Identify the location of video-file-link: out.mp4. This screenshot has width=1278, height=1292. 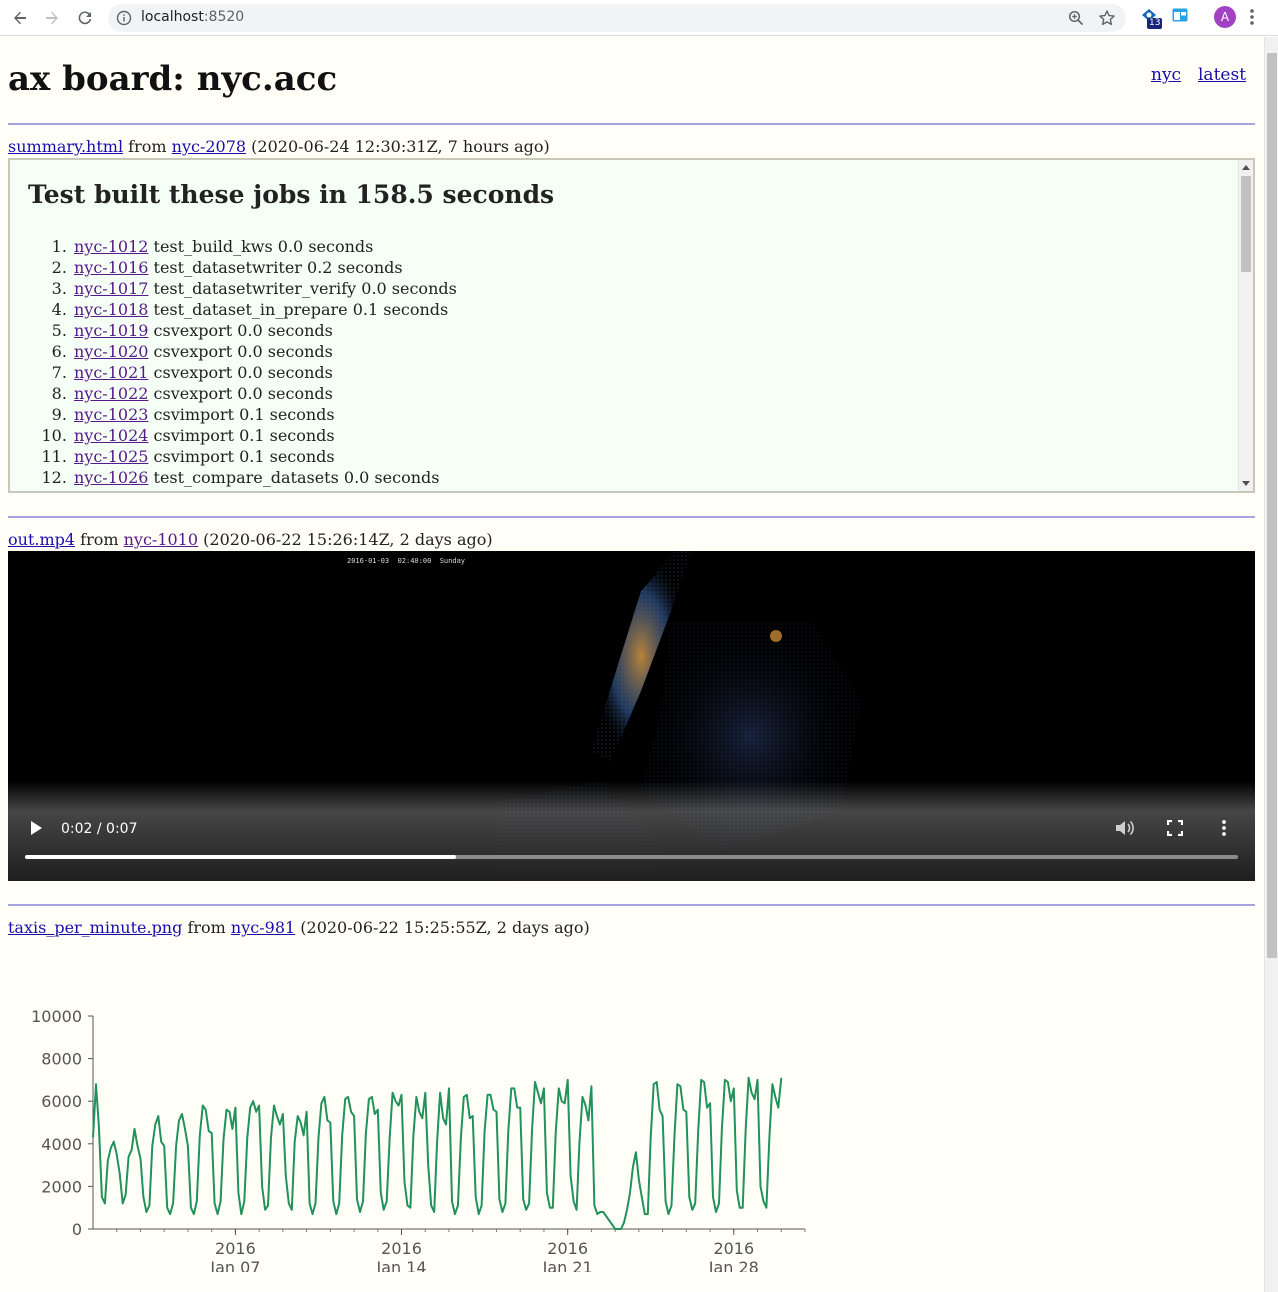
(41, 539).